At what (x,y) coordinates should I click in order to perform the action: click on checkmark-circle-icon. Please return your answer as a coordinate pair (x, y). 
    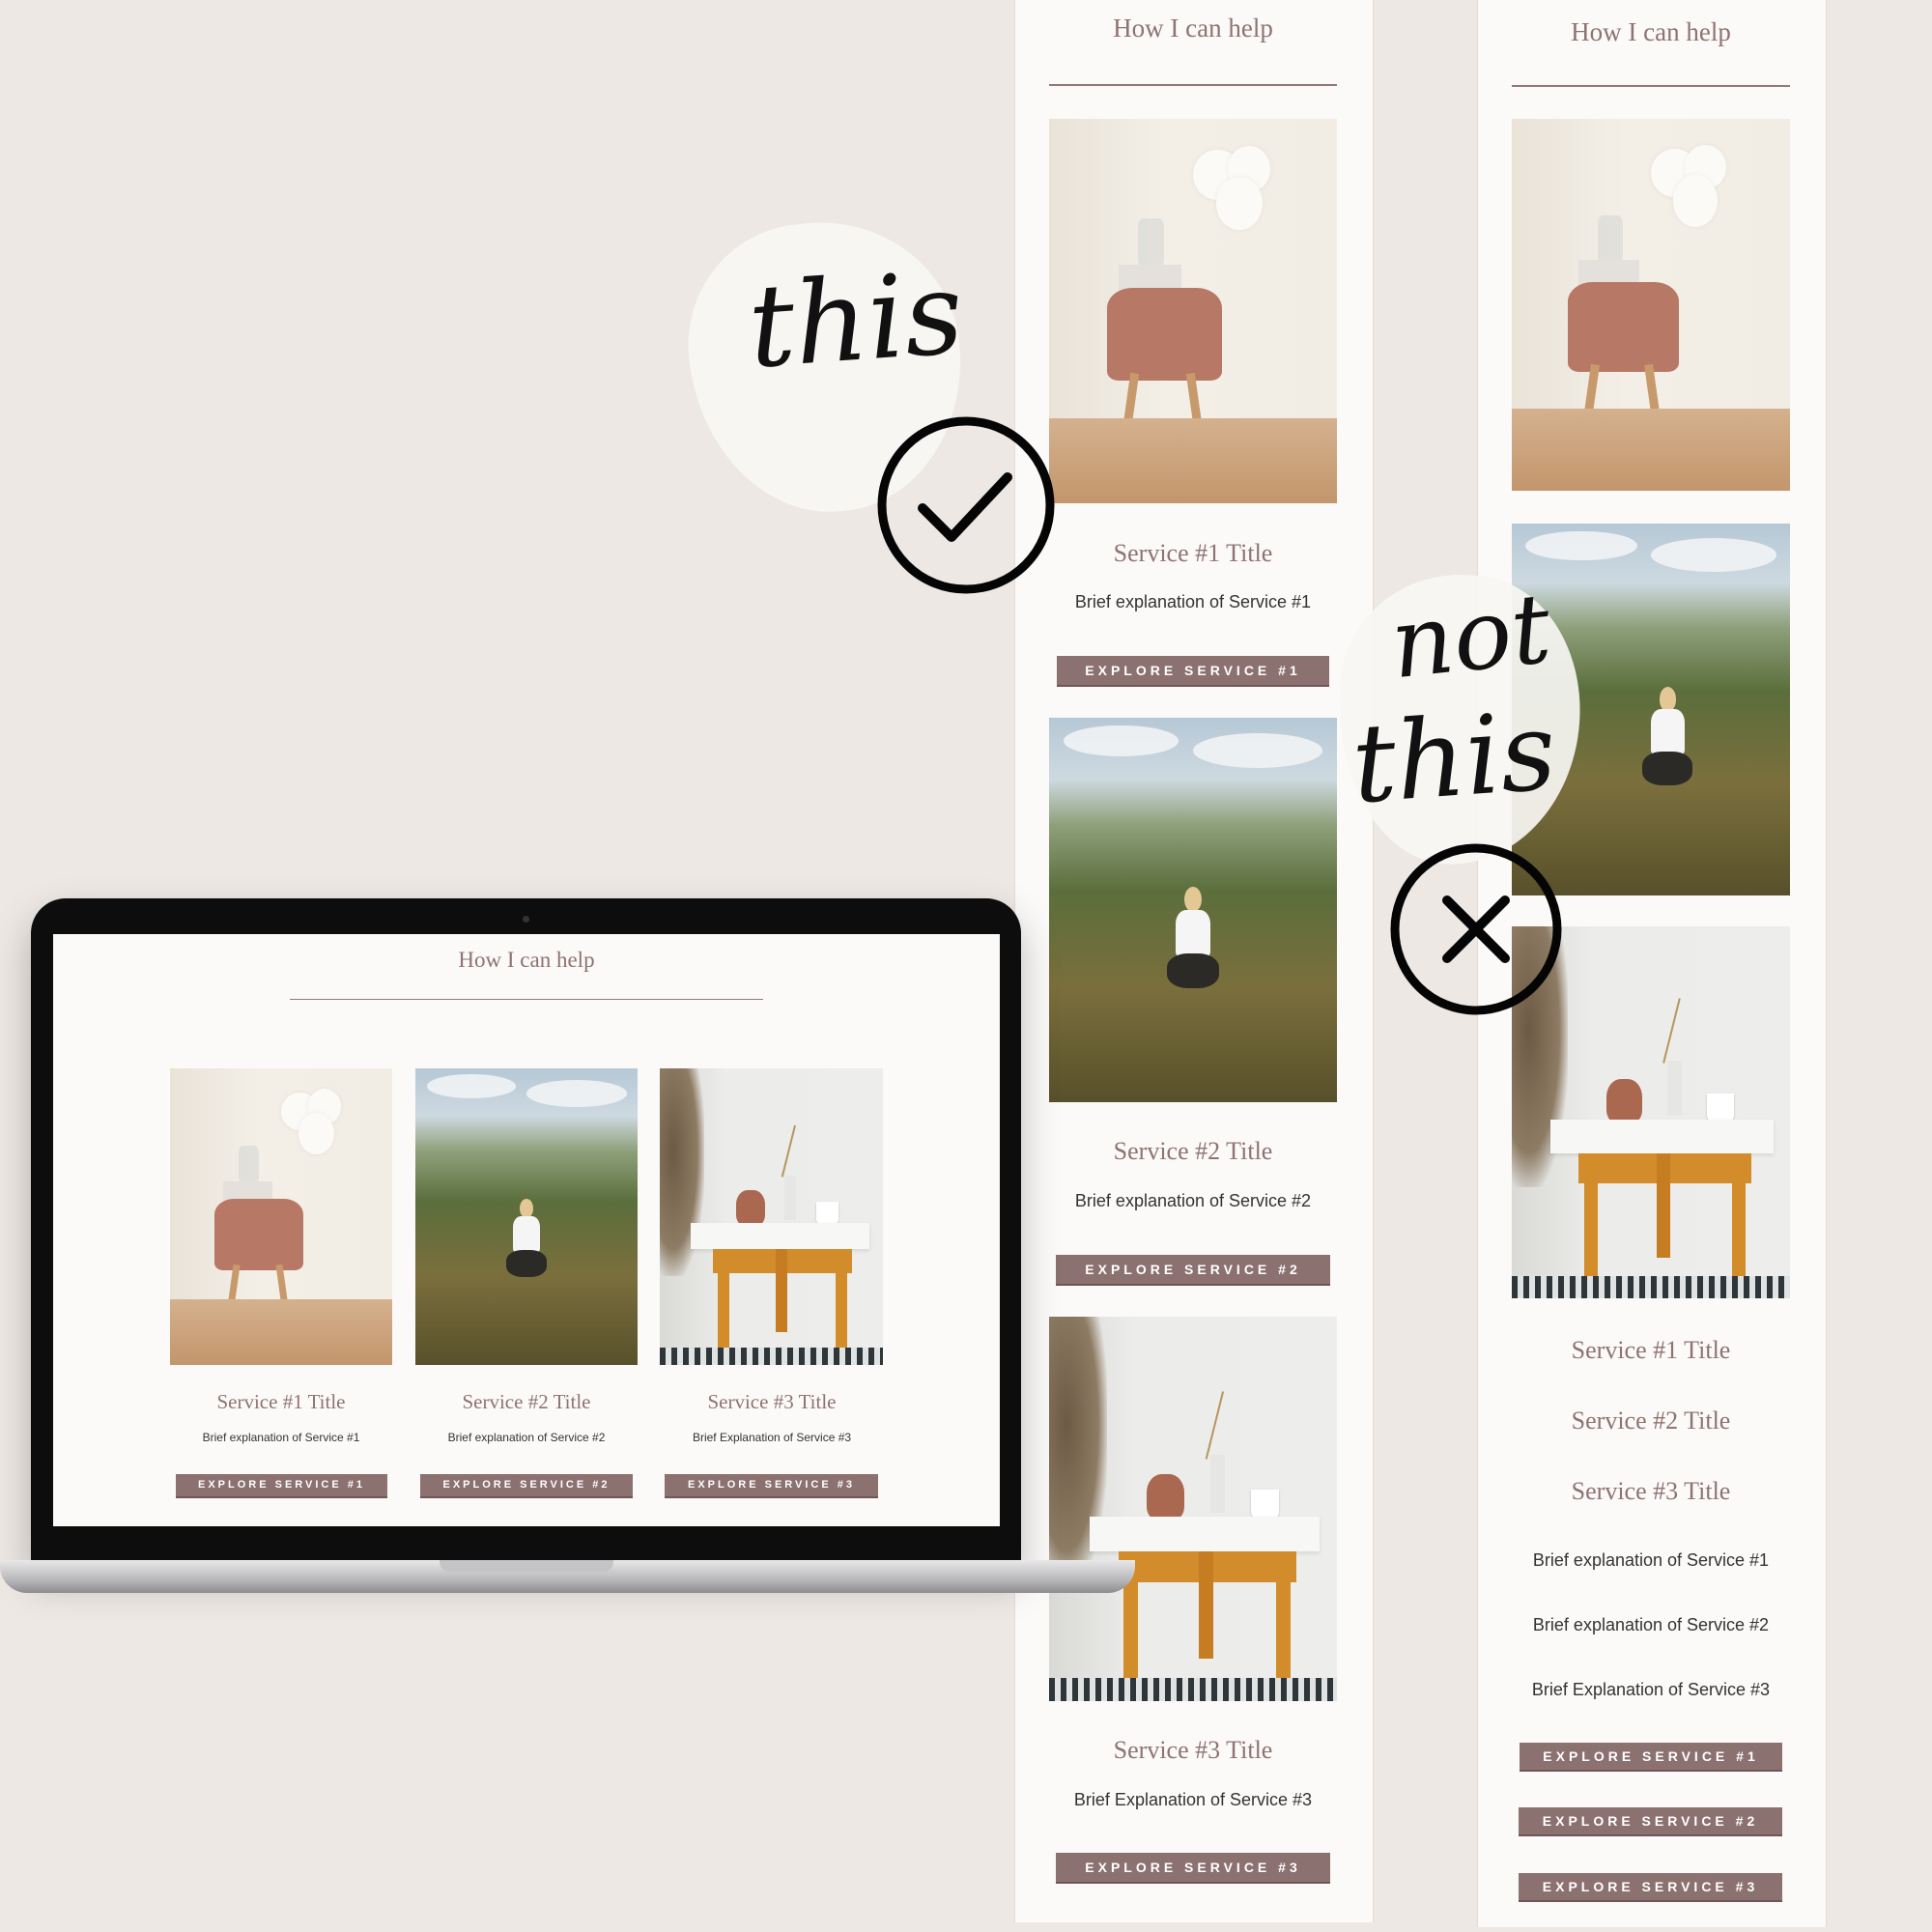
    Looking at the image, I should click on (966, 505).